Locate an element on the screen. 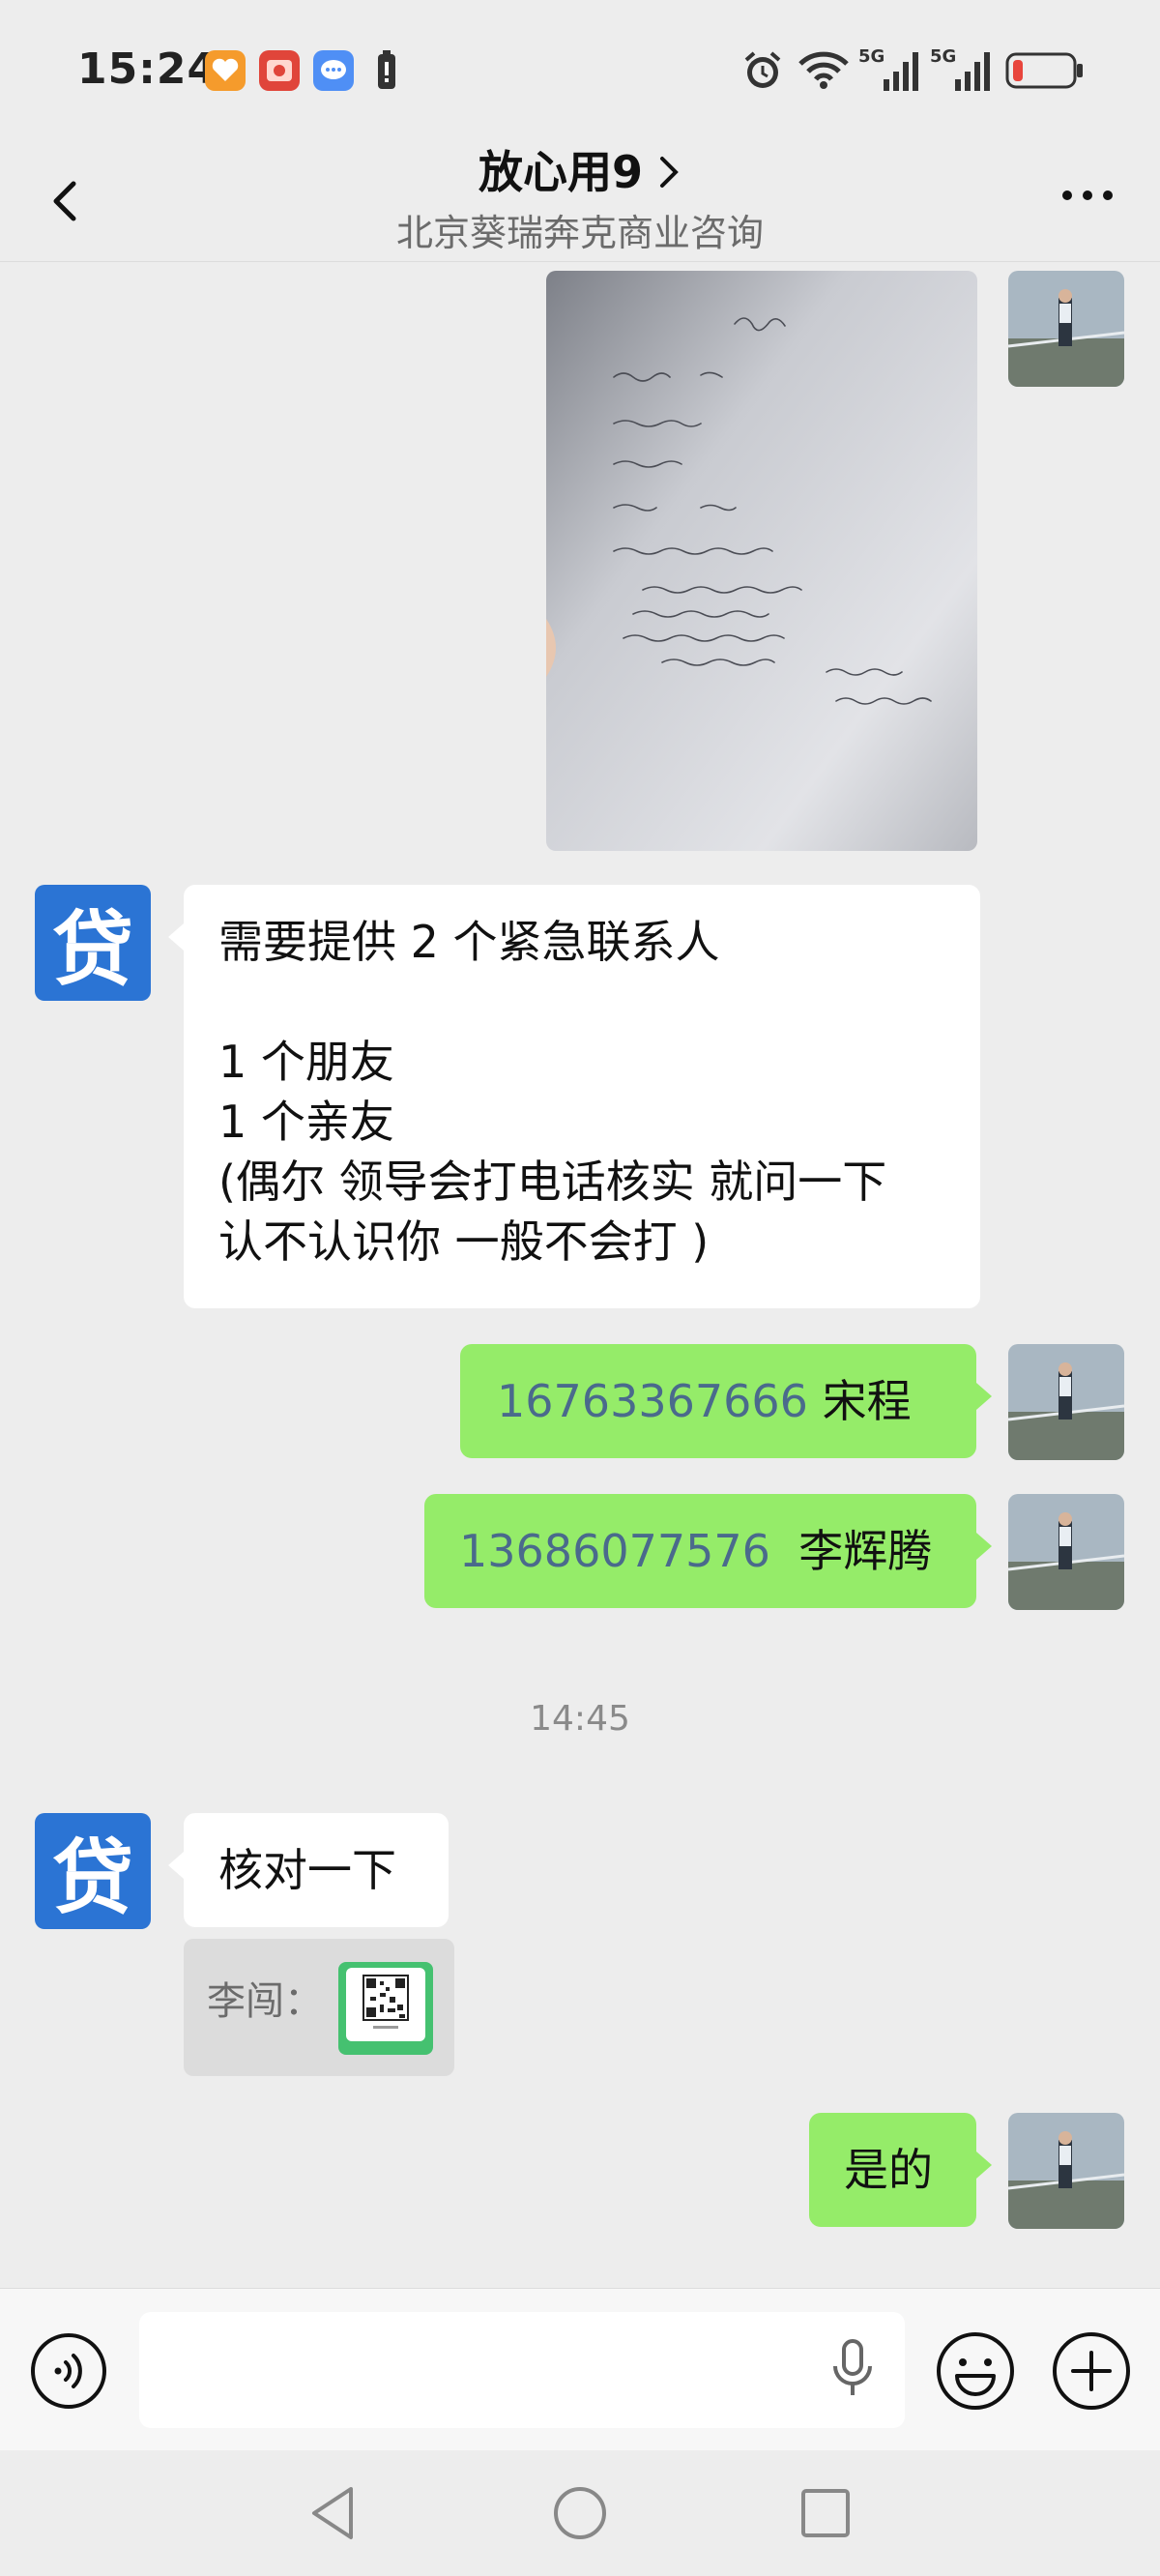 Image resolution: width=1160 pixels, height=2576 pixels. contact-name: 宋程 is located at coordinates (867, 1401).